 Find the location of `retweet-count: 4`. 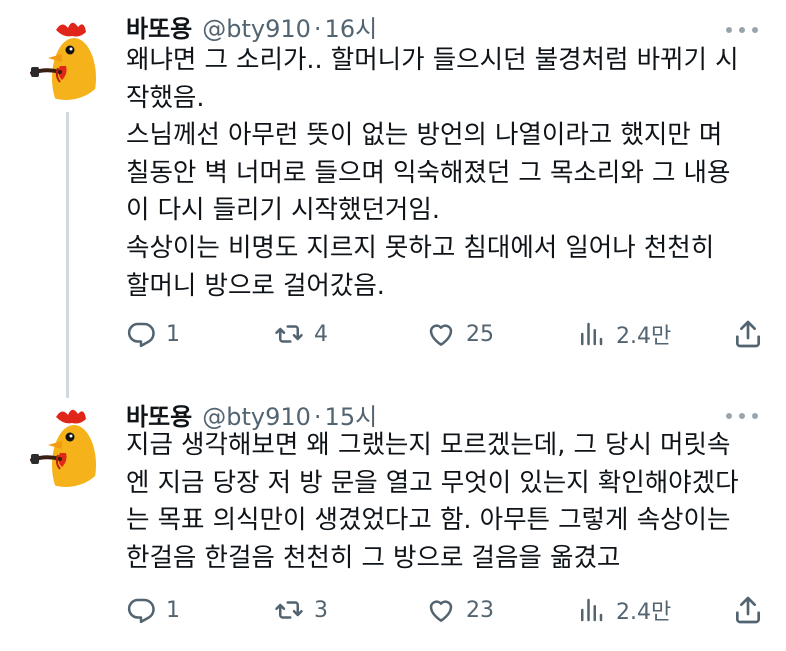

retweet-count: 4 is located at coordinates (321, 334).